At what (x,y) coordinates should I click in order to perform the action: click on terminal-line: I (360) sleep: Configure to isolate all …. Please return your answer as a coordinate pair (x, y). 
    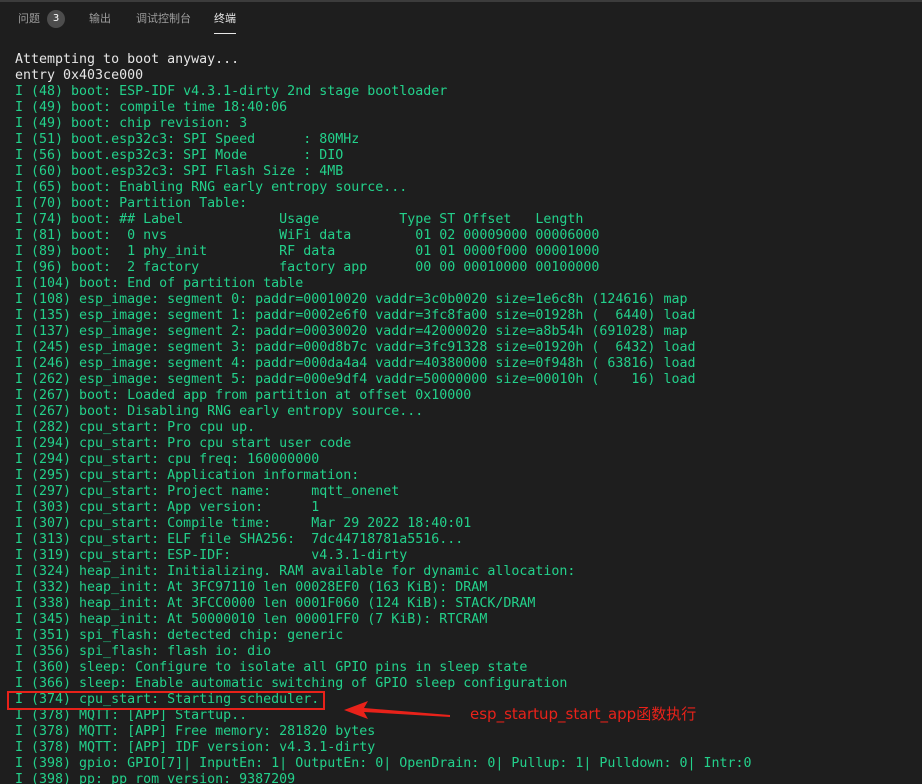
    Looking at the image, I should click on (271, 667).